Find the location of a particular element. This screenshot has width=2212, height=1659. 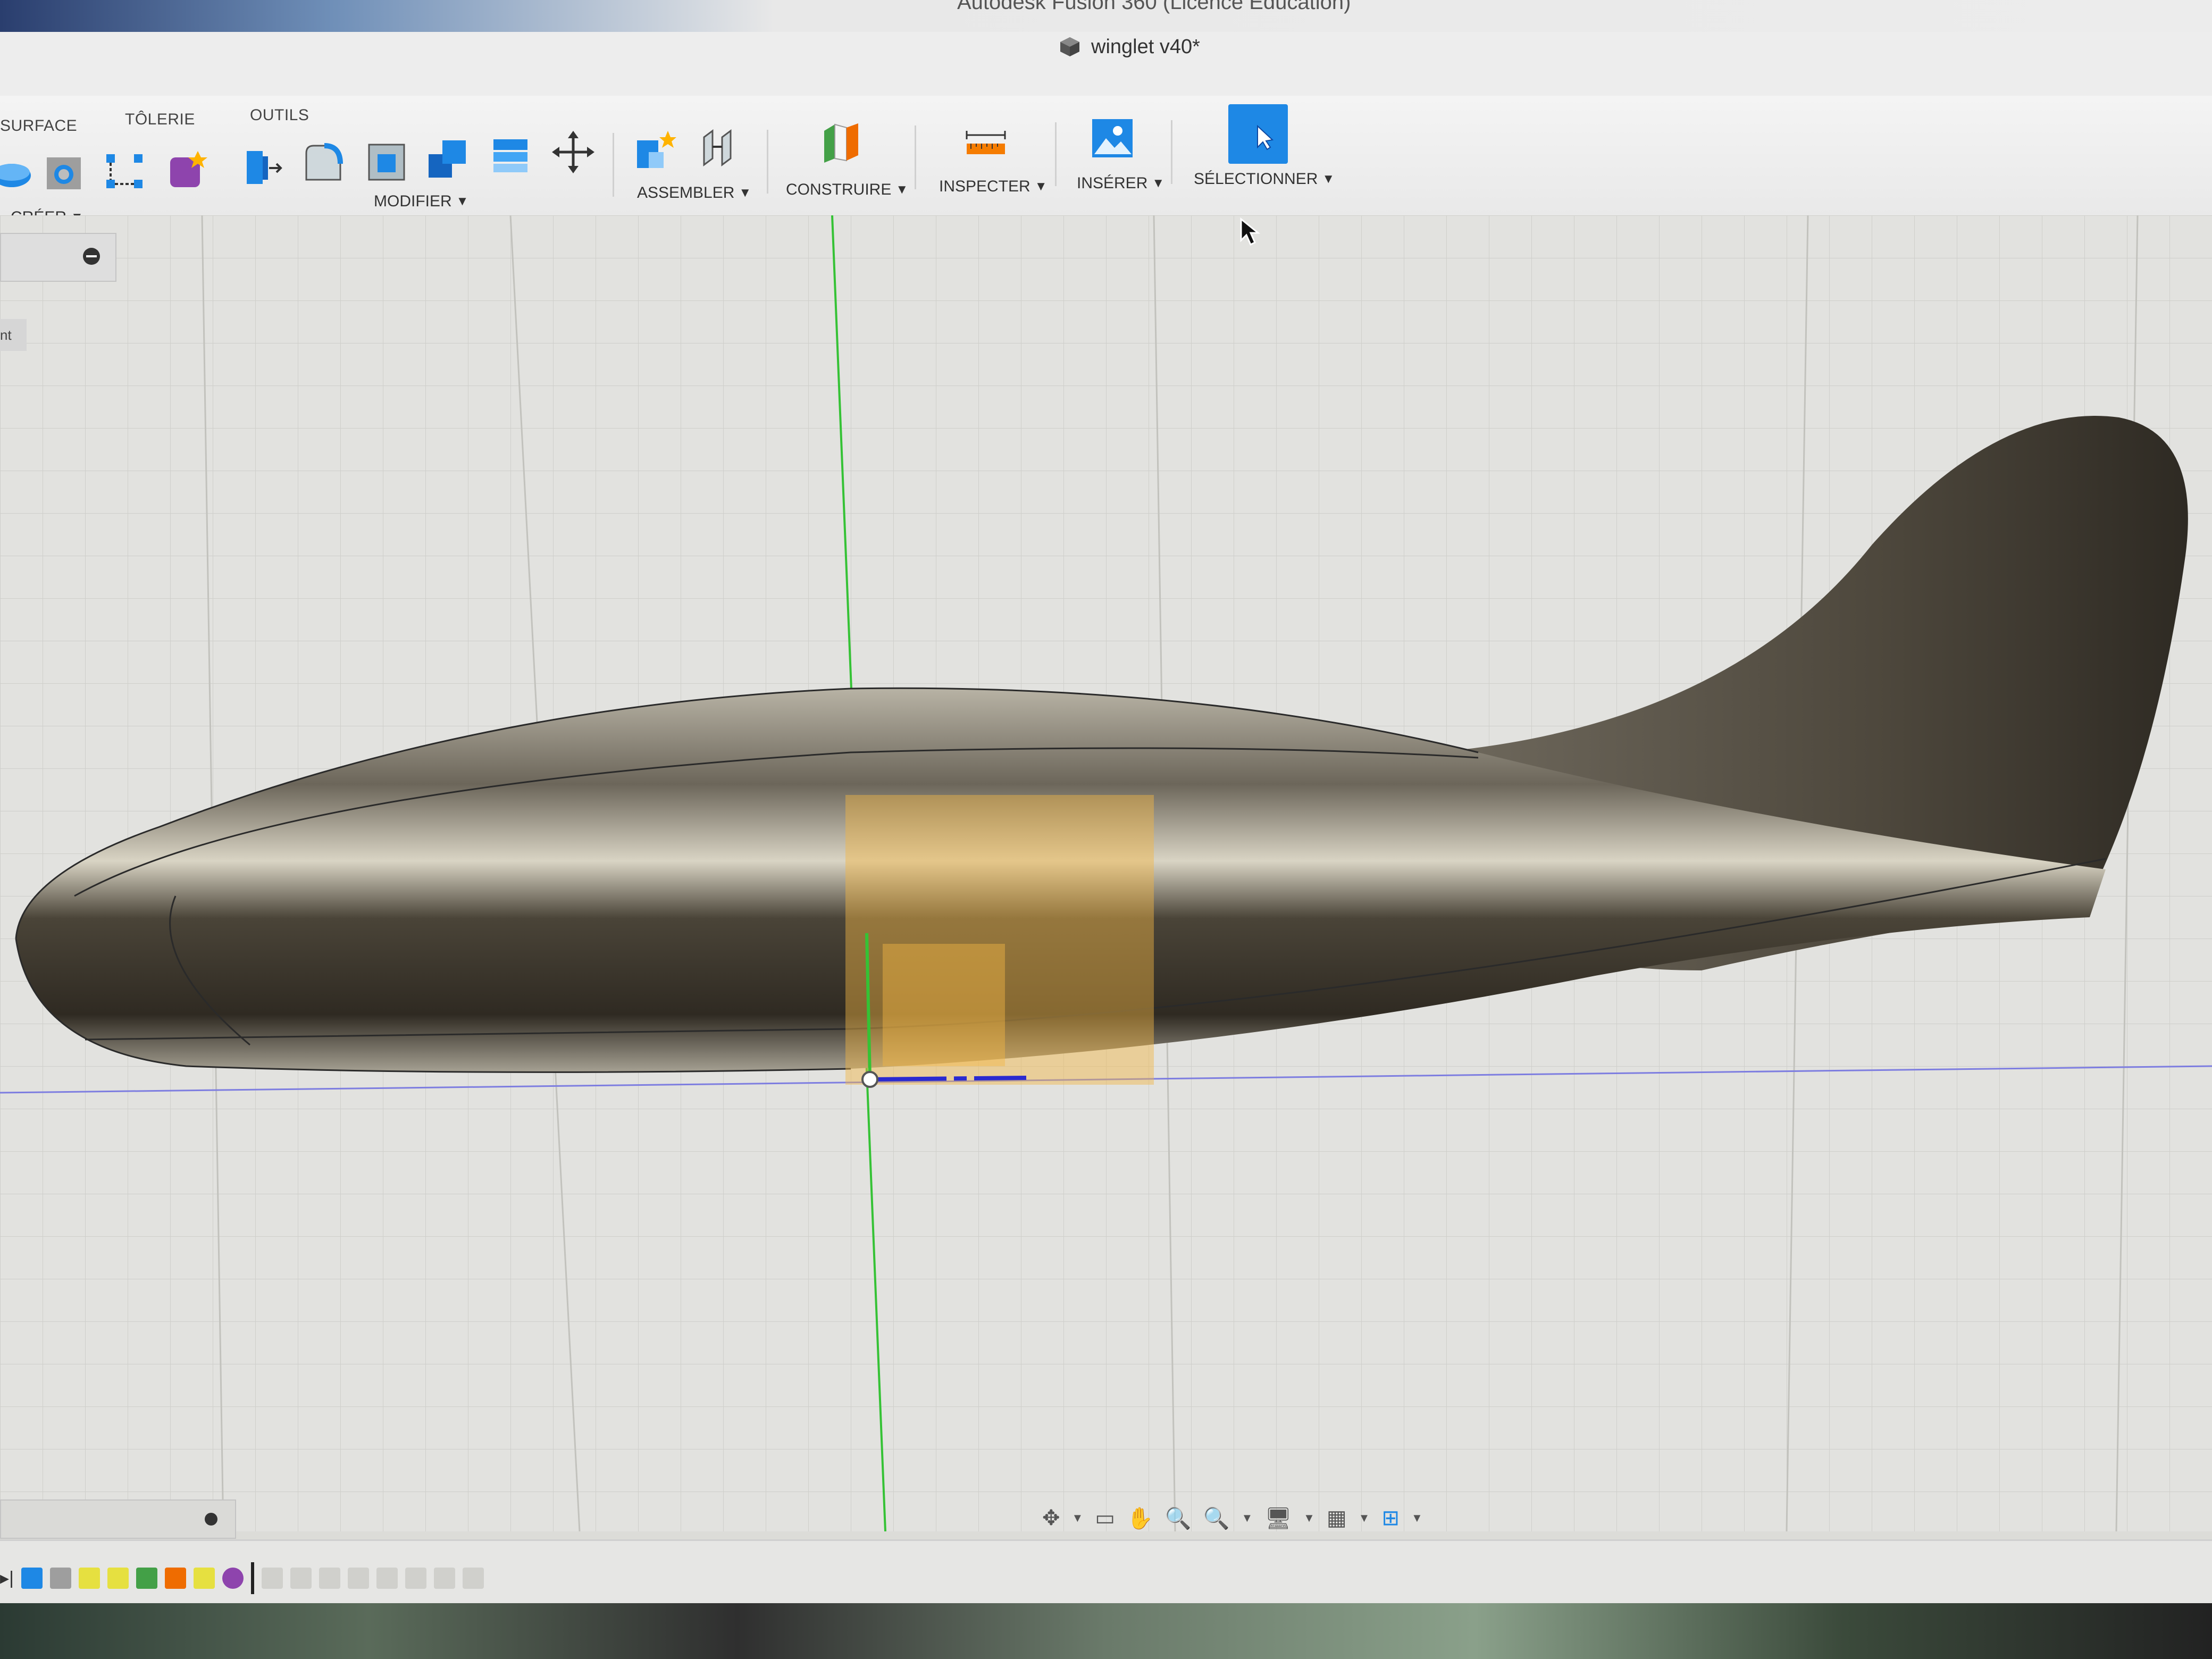

move-arrows-icon is located at coordinates (573, 152).